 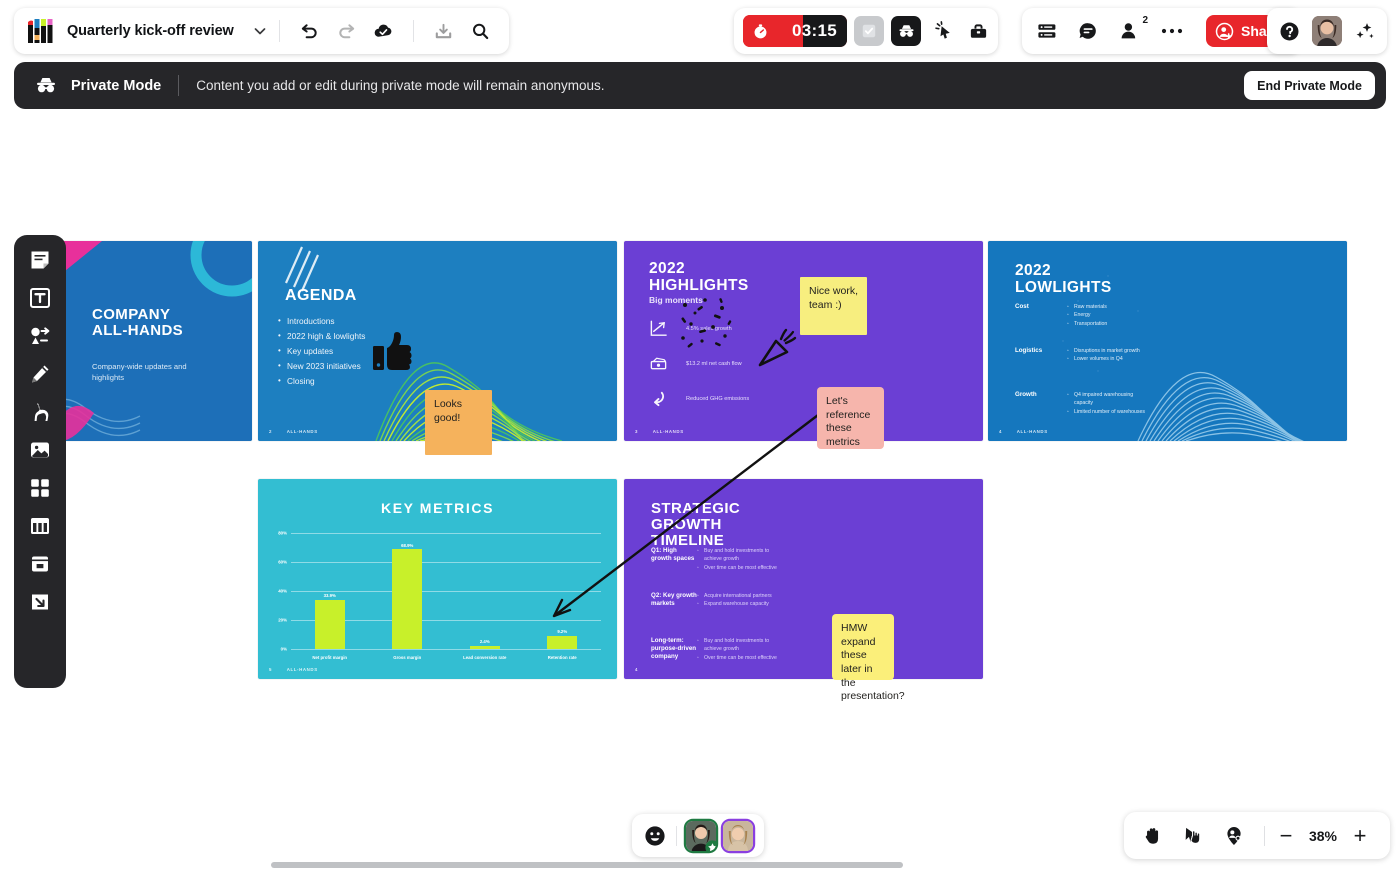 I want to click on document-toolbar: Quarterly kick-off review, so click(x=261, y=31).